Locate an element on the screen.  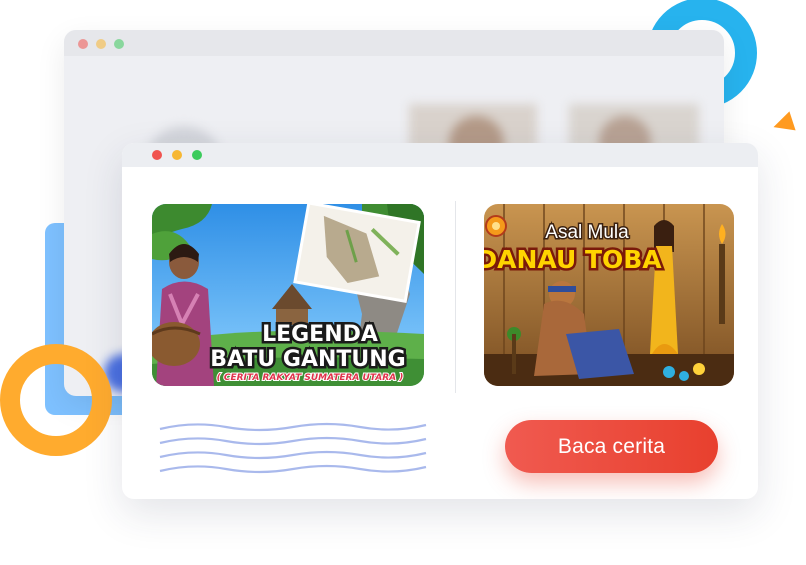
card-divider is located at coordinates (455, 297).